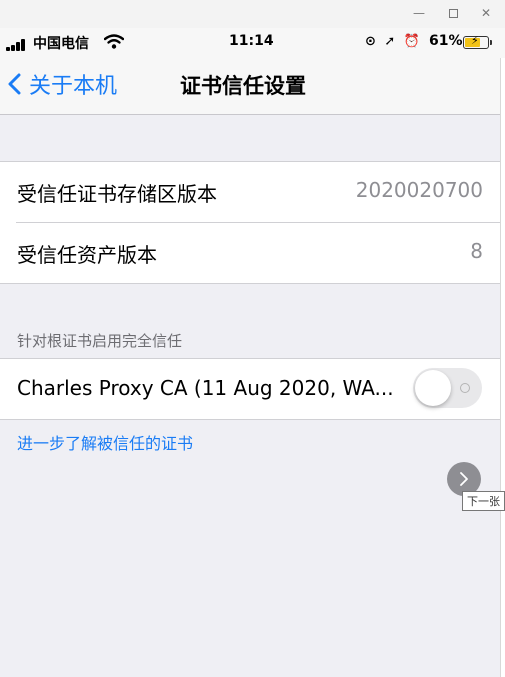  Describe the element at coordinates (105, 442) in the screenshot. I see `learn-more-link: 进一步了解被信任的证书` at that location.